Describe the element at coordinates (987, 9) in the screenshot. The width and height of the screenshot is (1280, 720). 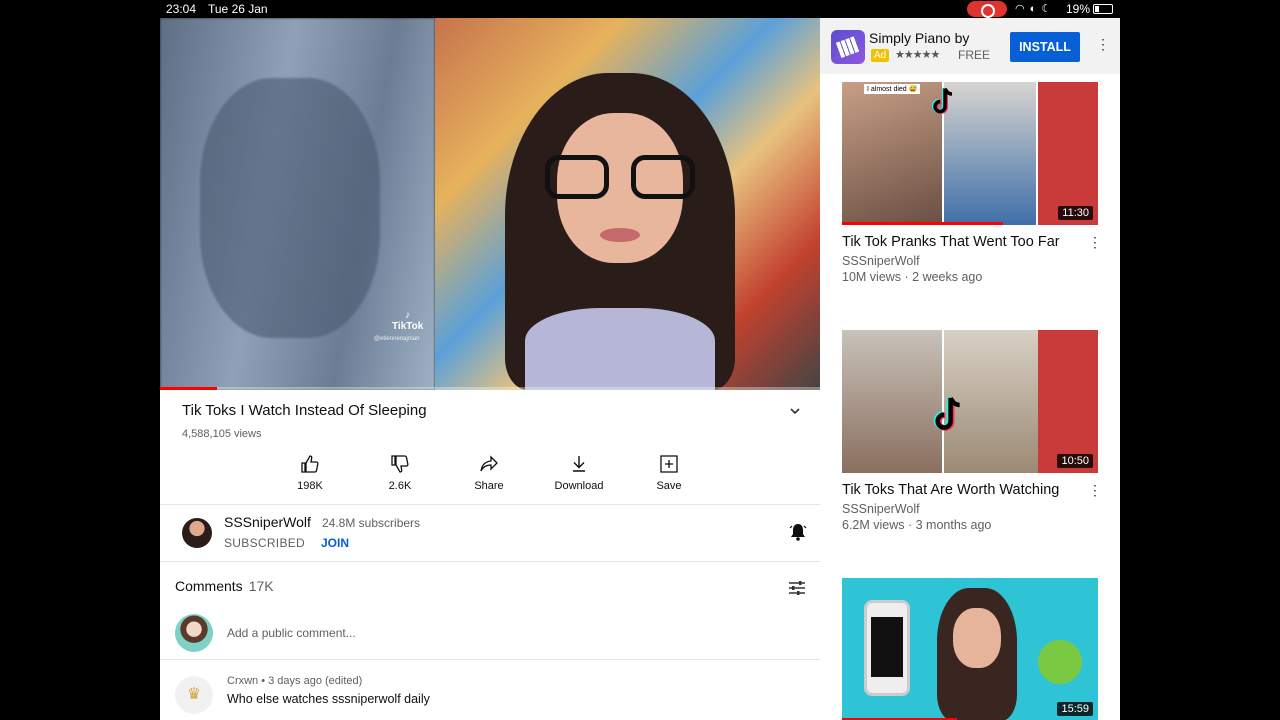
I see `screen-recording-icon` at that location.